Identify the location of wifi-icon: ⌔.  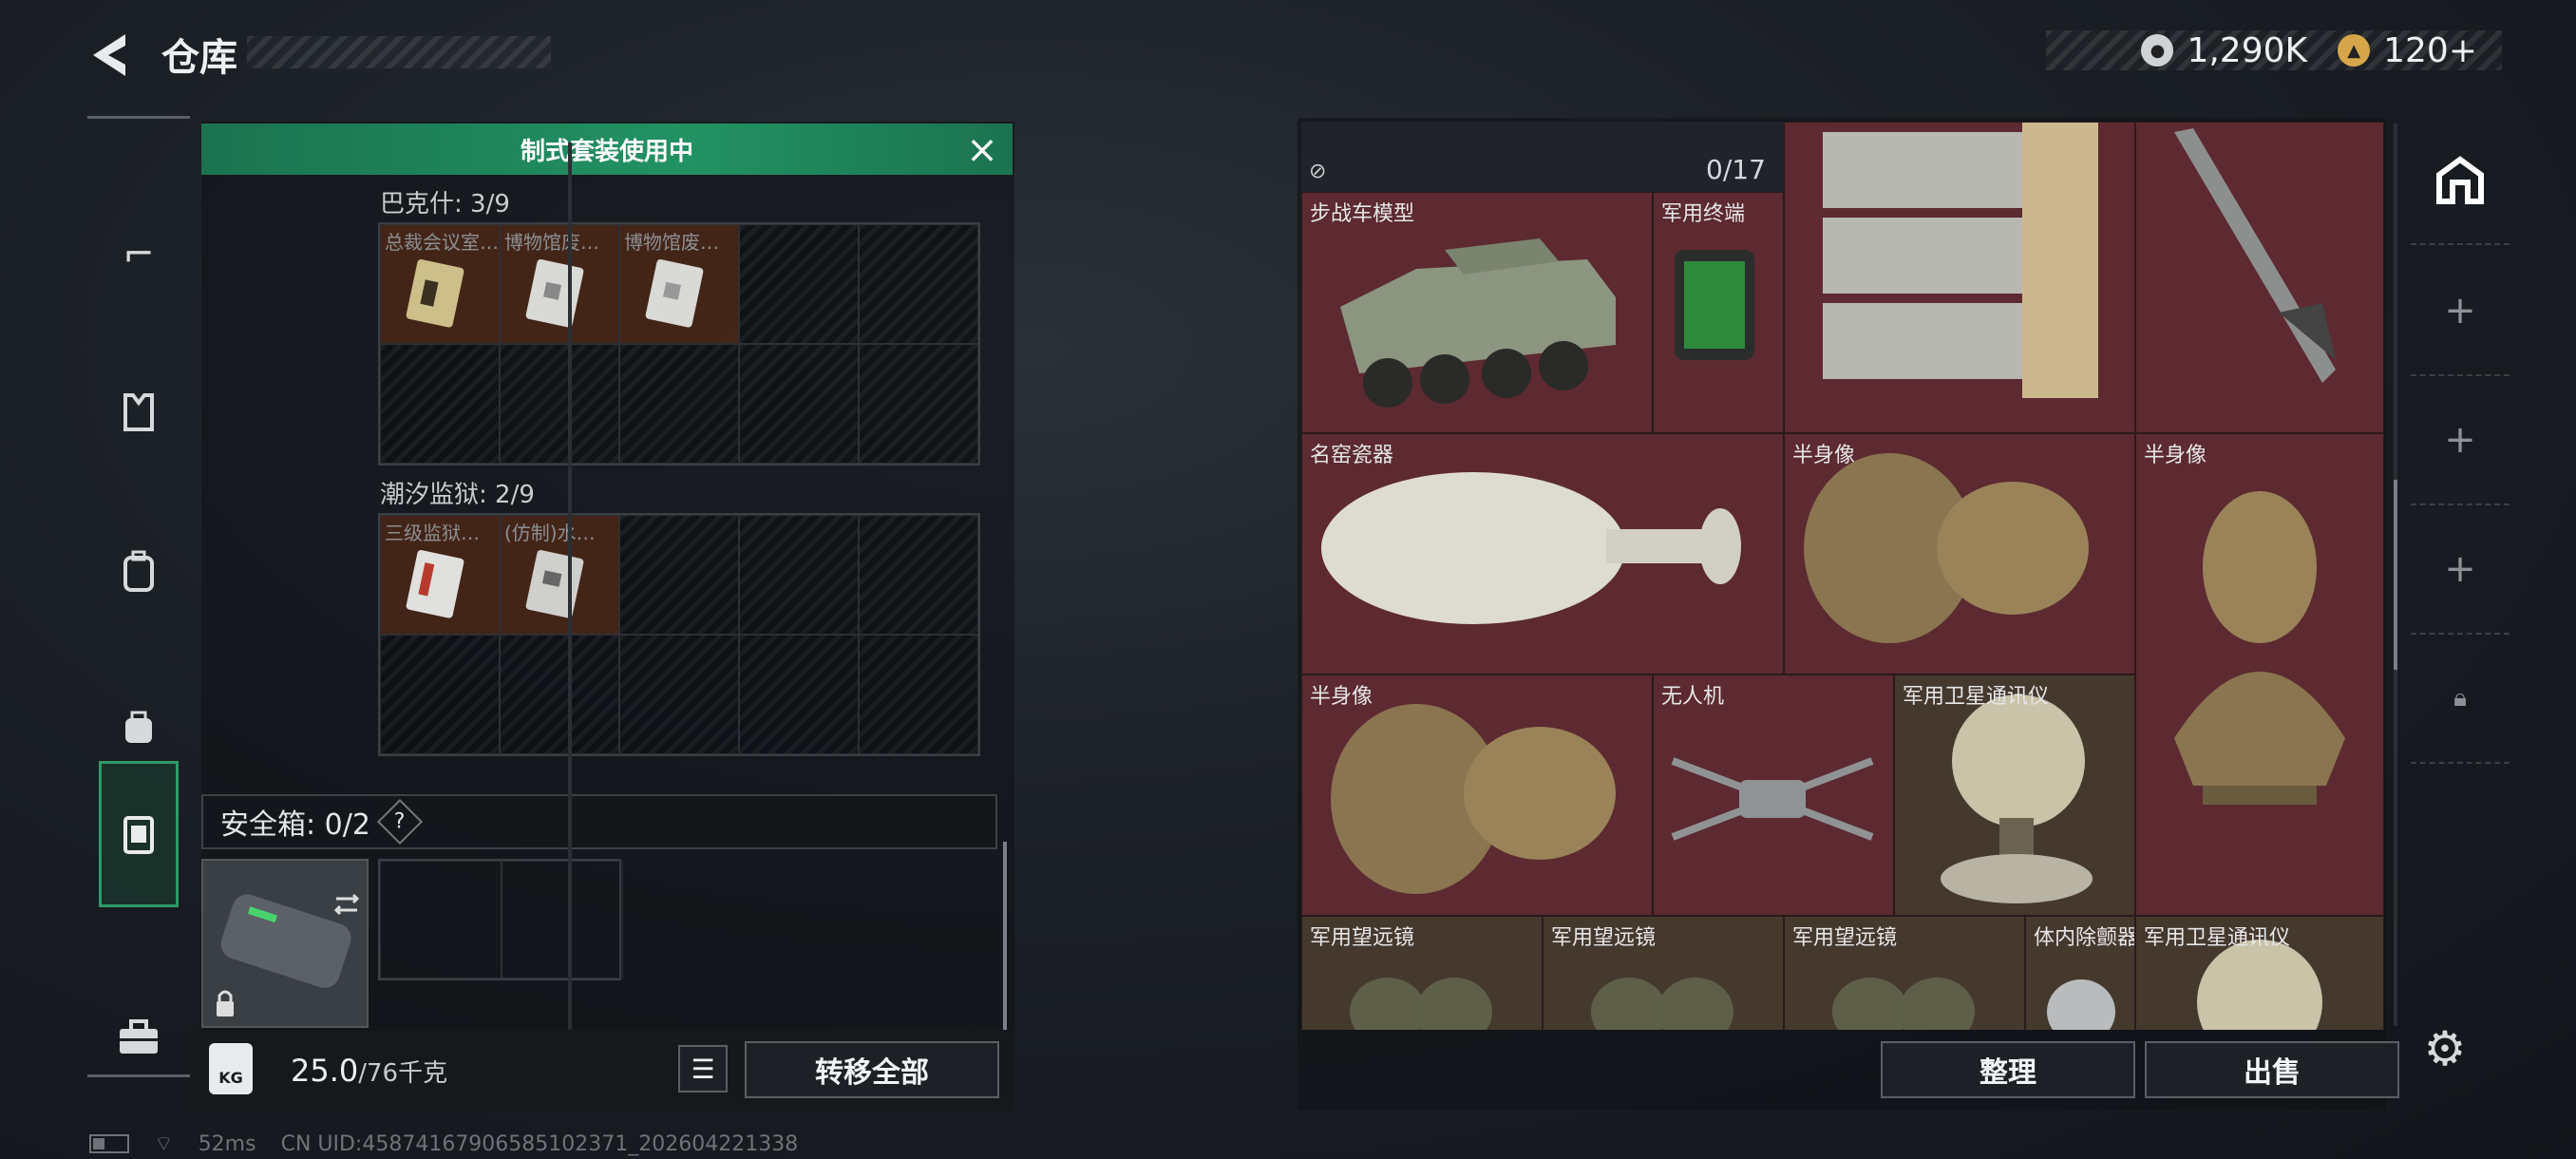
(164, 1144).